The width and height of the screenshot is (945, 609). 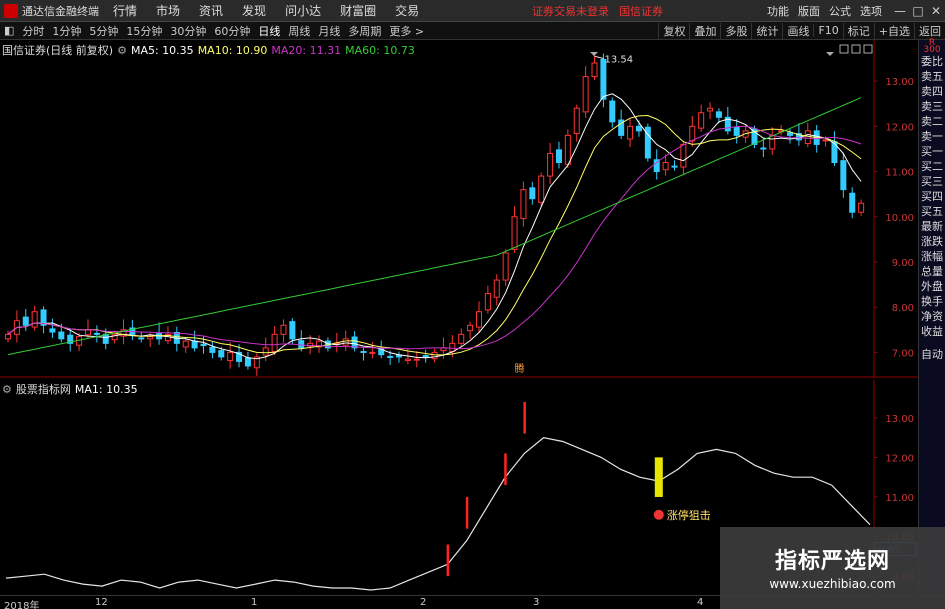 I want to click on watermark-url: www.xuezhibiao.com, so click(x=832, y=584).